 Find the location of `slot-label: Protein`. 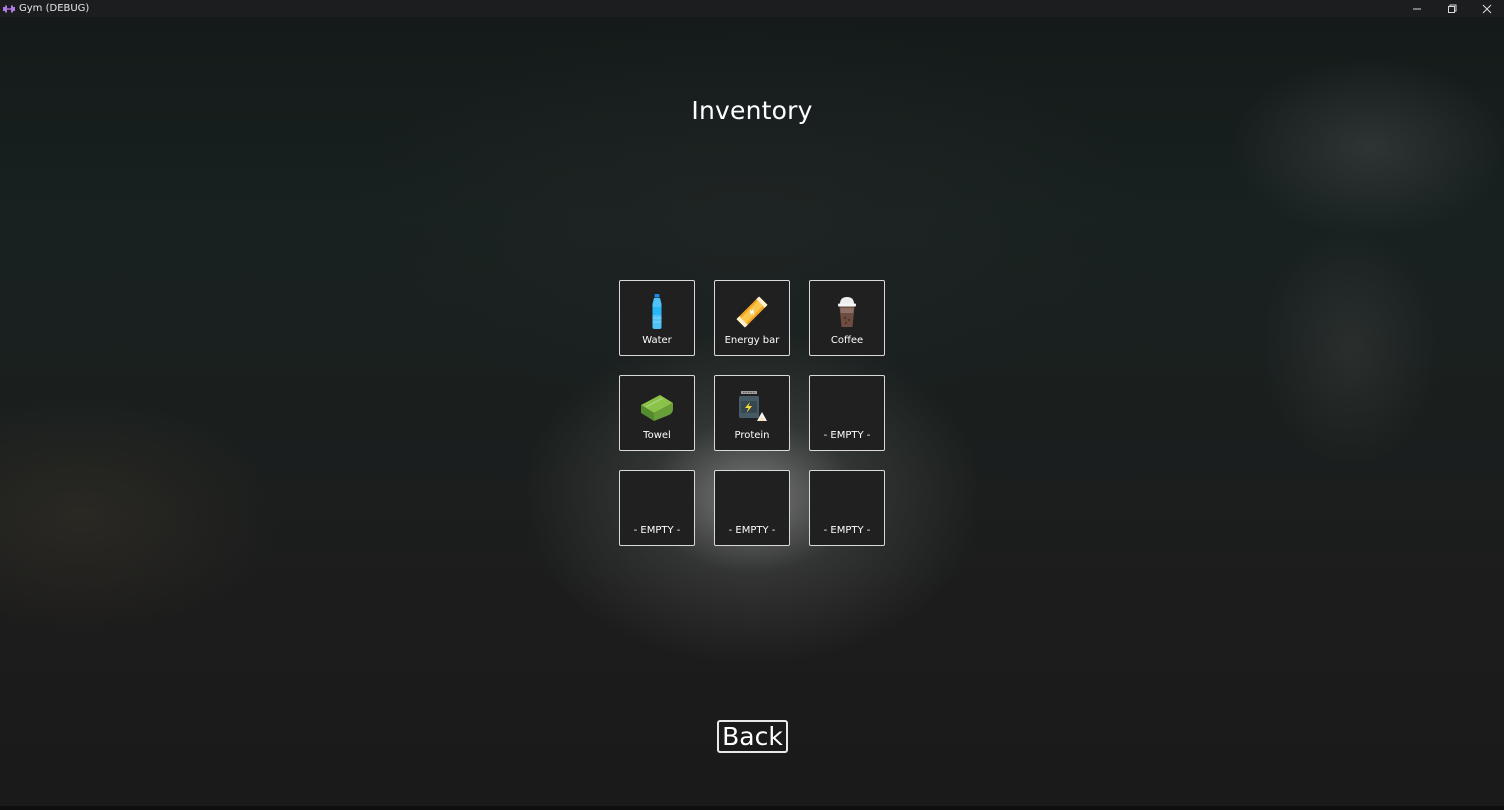

slot-label: Protein is located at coordinates (752, 435).